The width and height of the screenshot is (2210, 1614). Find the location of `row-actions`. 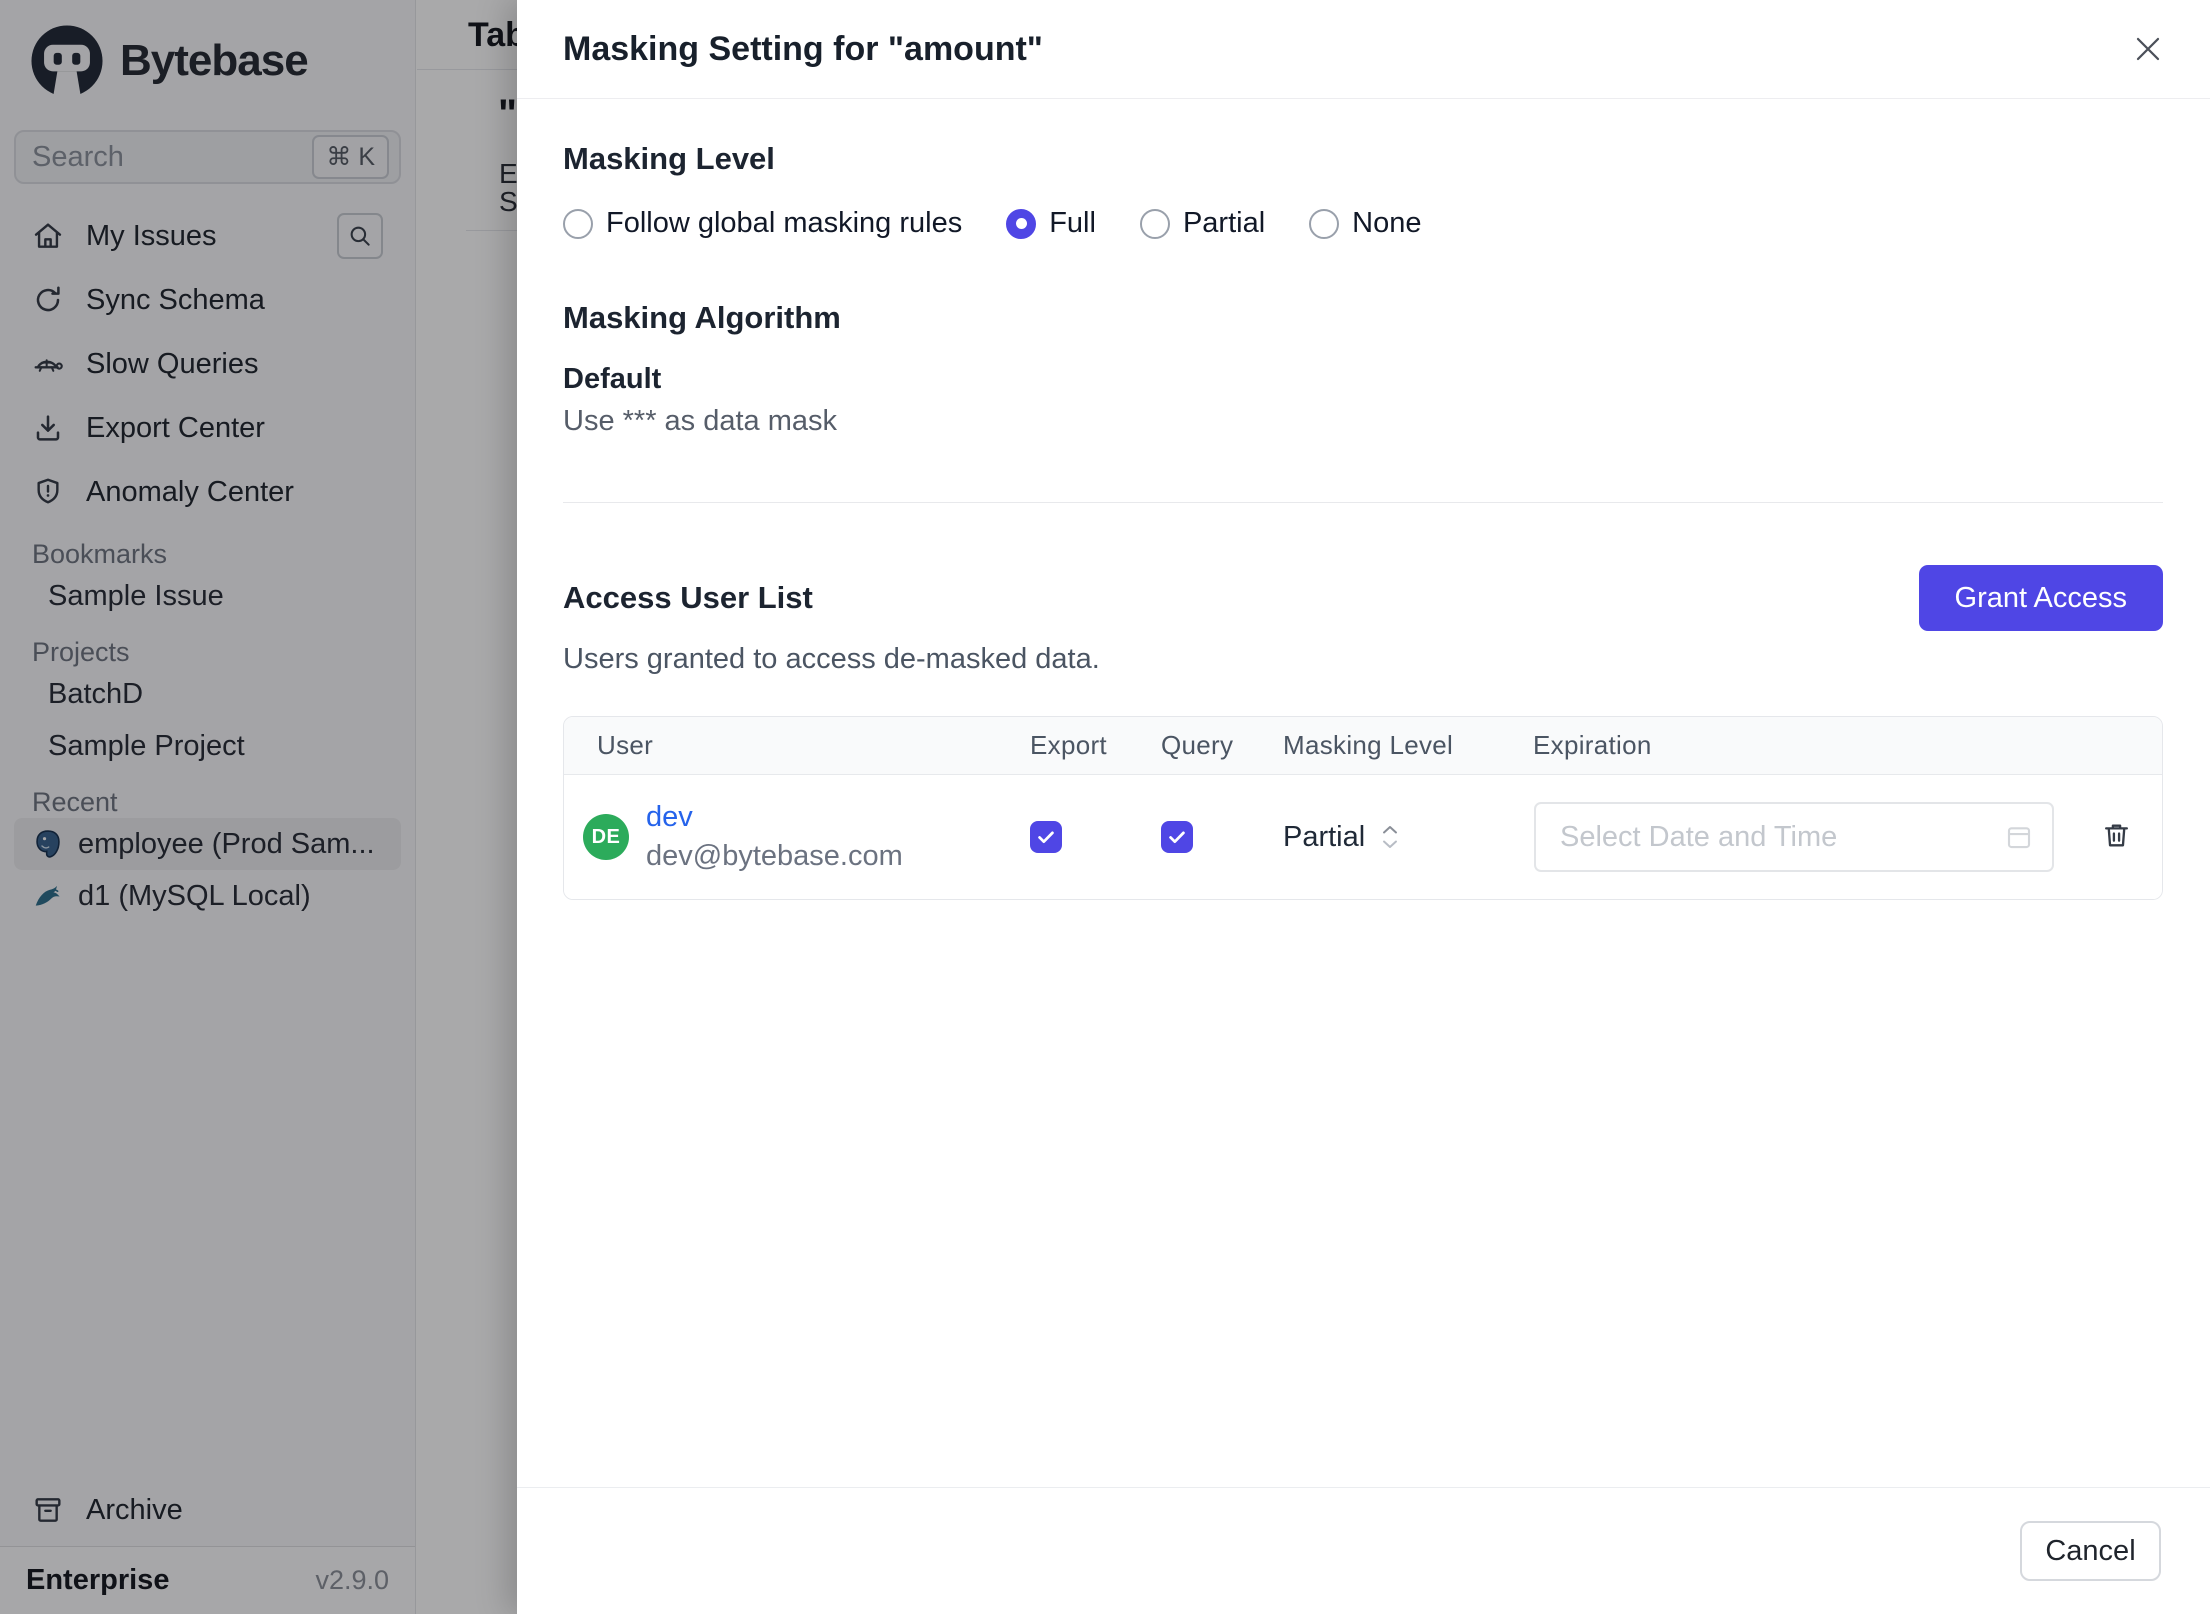

row-actions is located at coordinates (2116, 837).